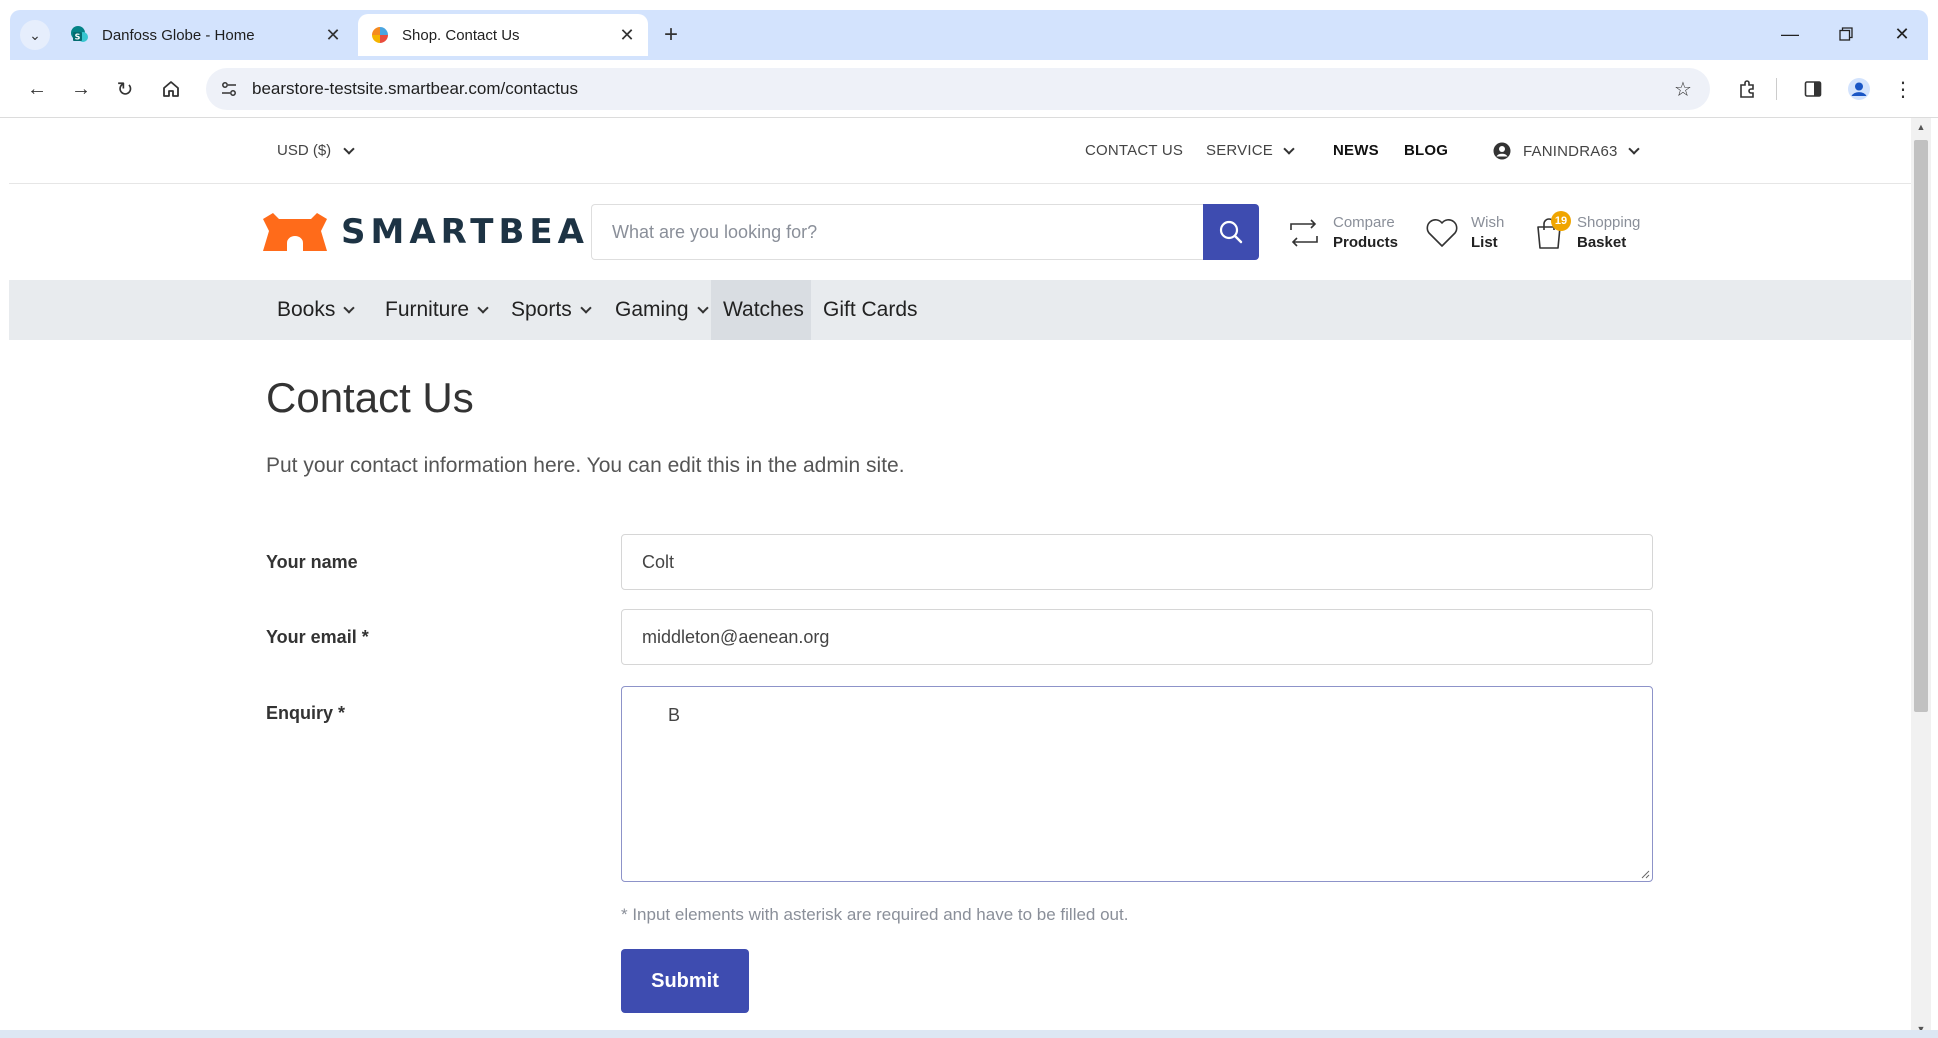 The image size is (1938, 1038). I want to click on tab-search-chevron-icon: ⌄, so click(35, 35).